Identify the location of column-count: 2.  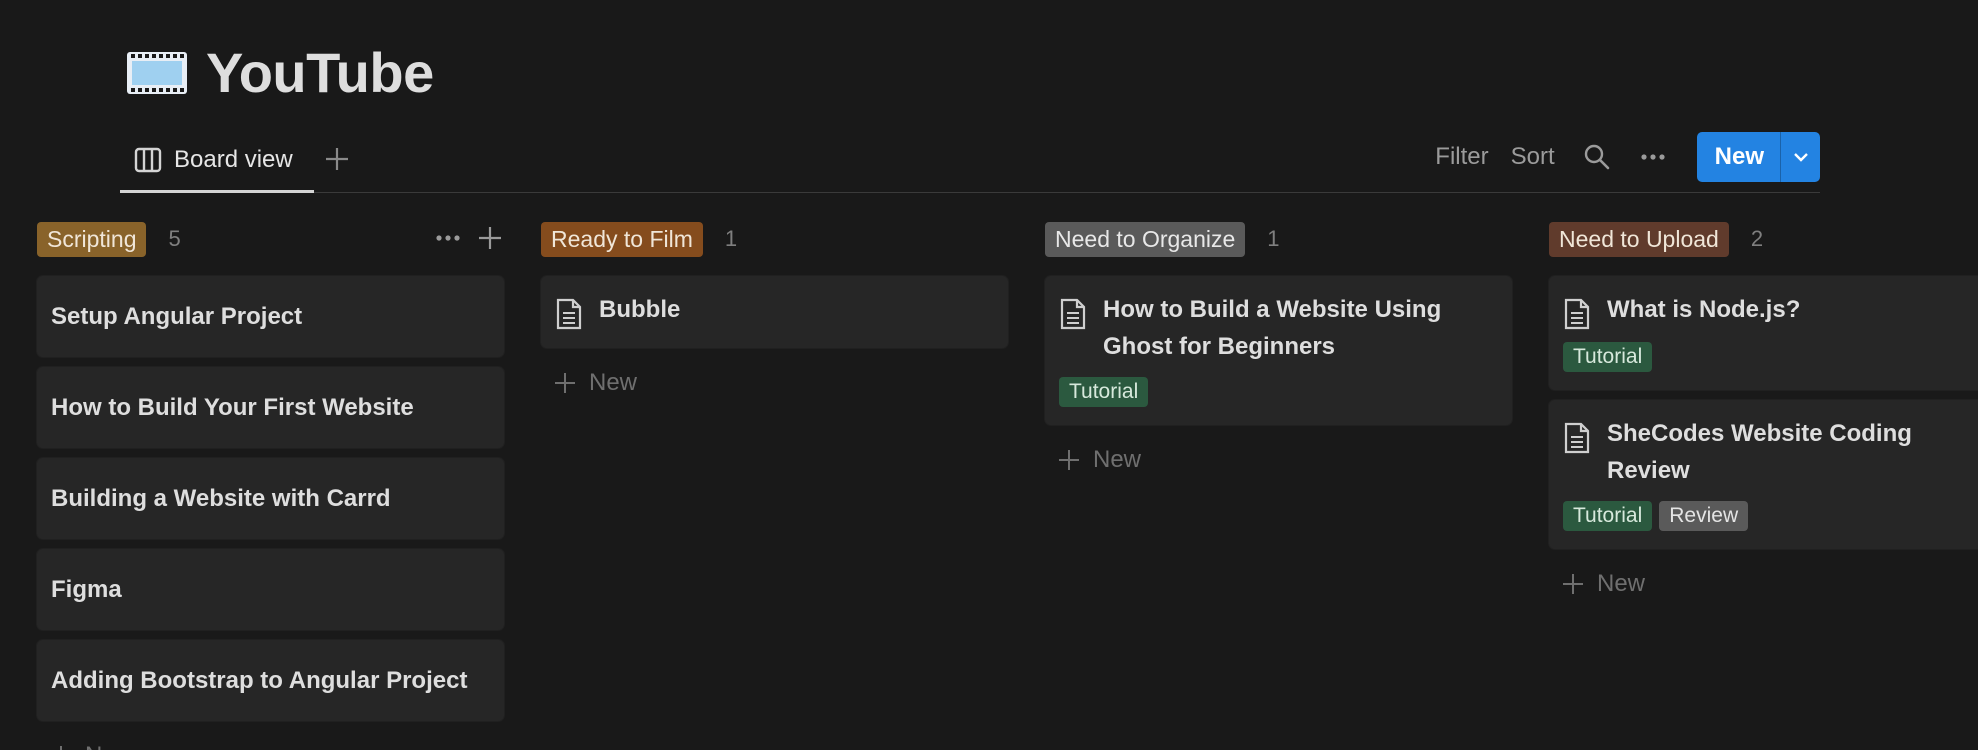
(1757, 238).